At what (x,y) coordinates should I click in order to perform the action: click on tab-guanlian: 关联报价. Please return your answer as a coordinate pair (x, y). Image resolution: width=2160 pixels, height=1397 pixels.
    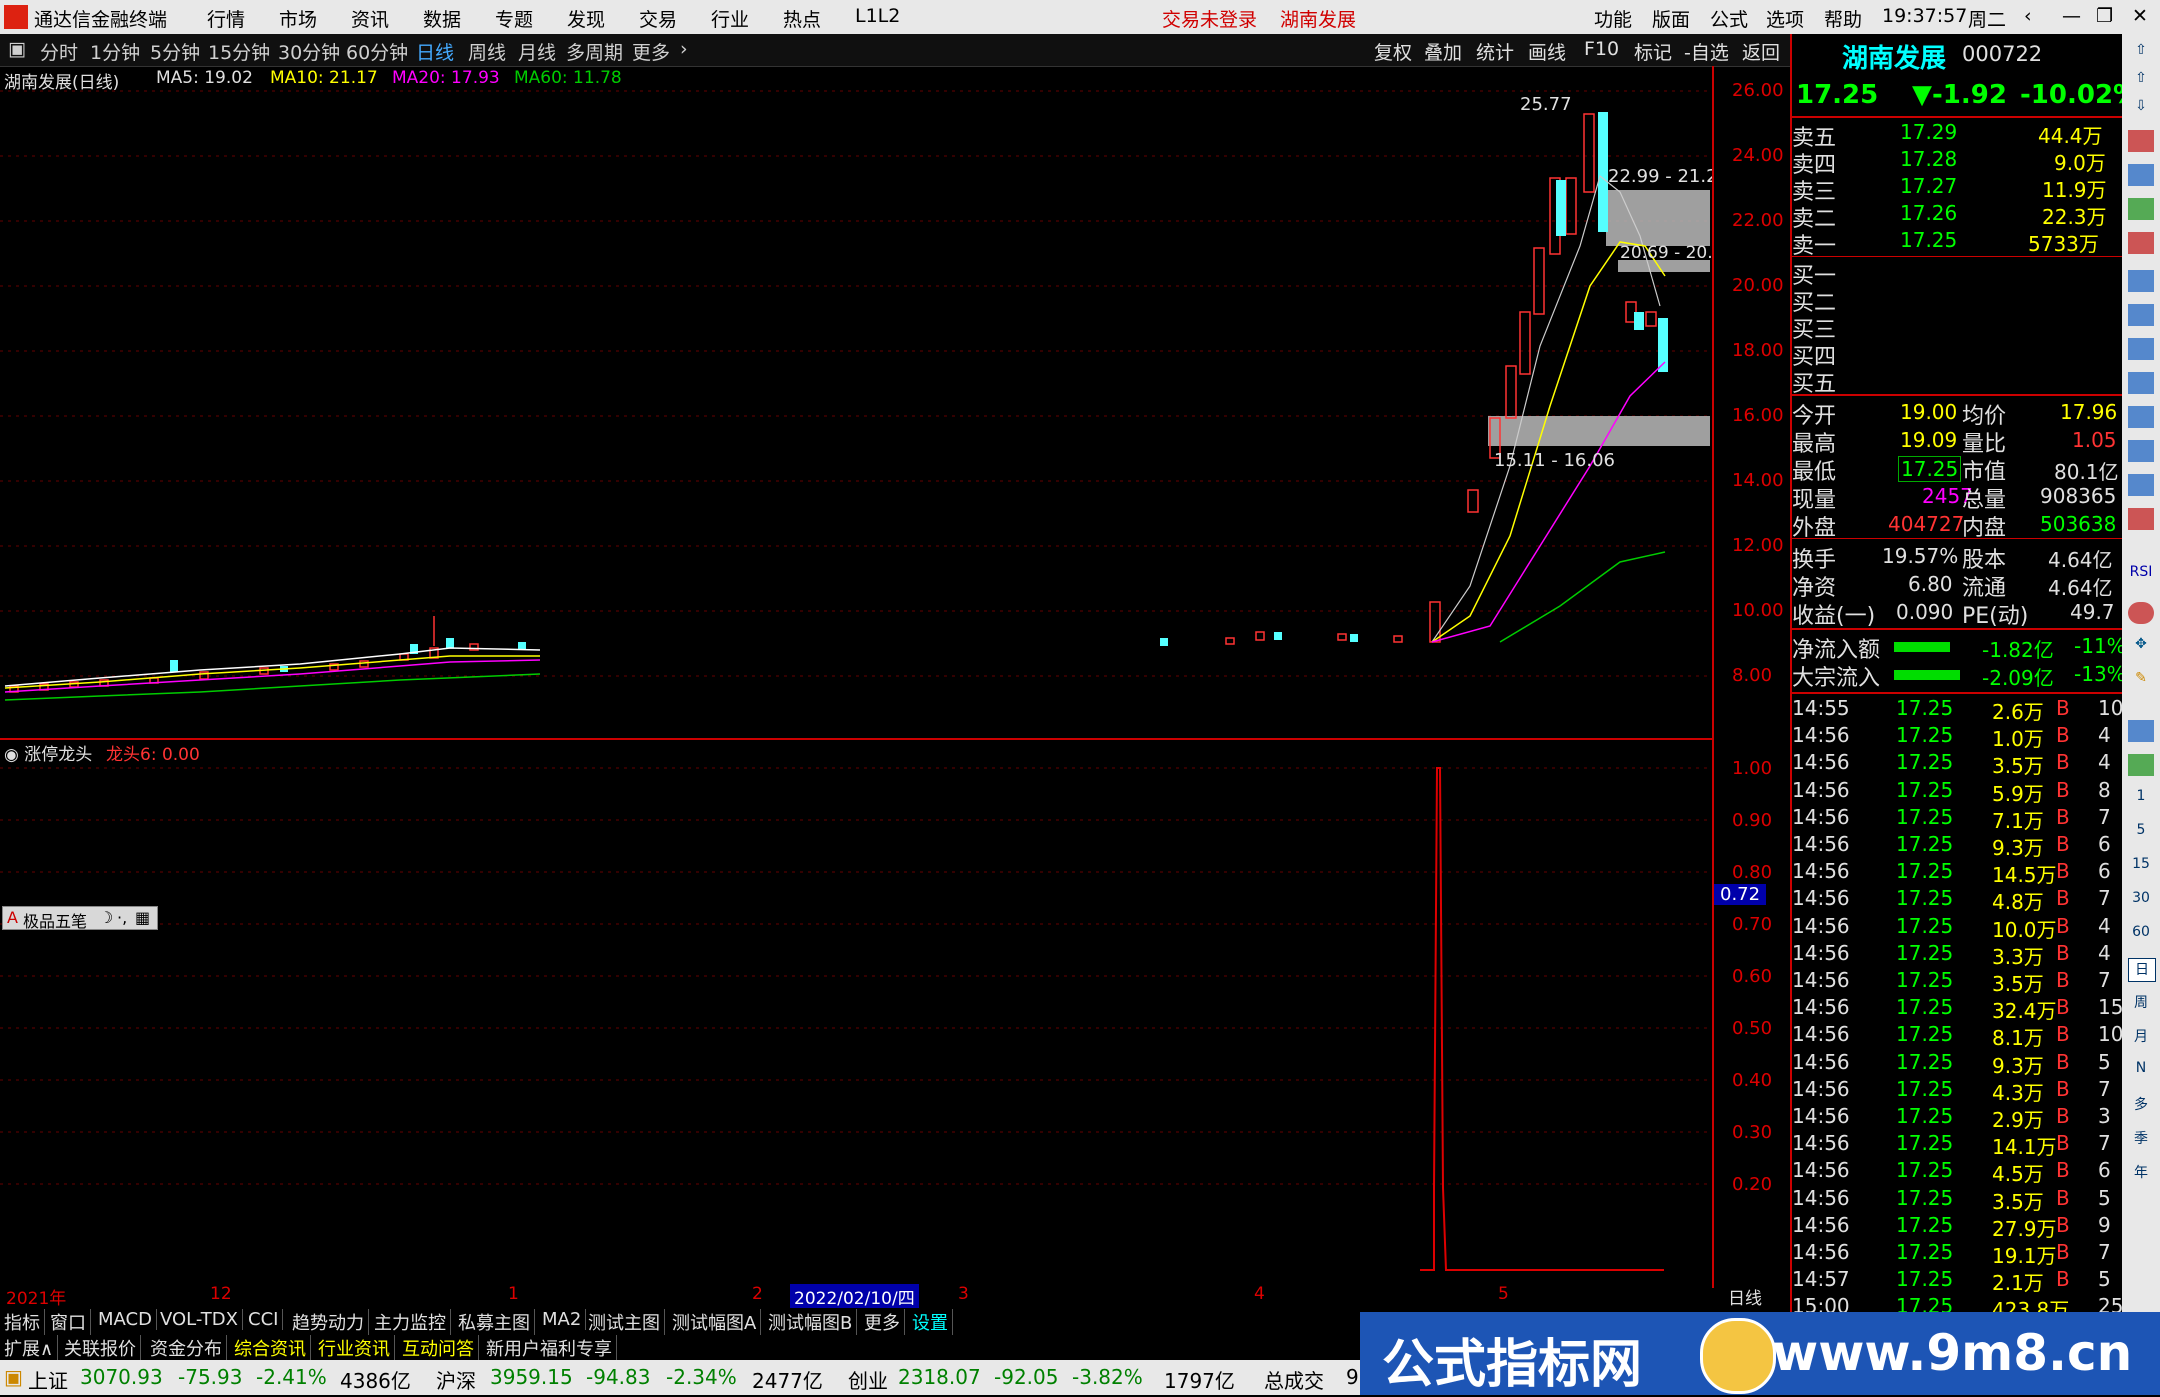
    Looking at the image, I should click on (100, 1348).